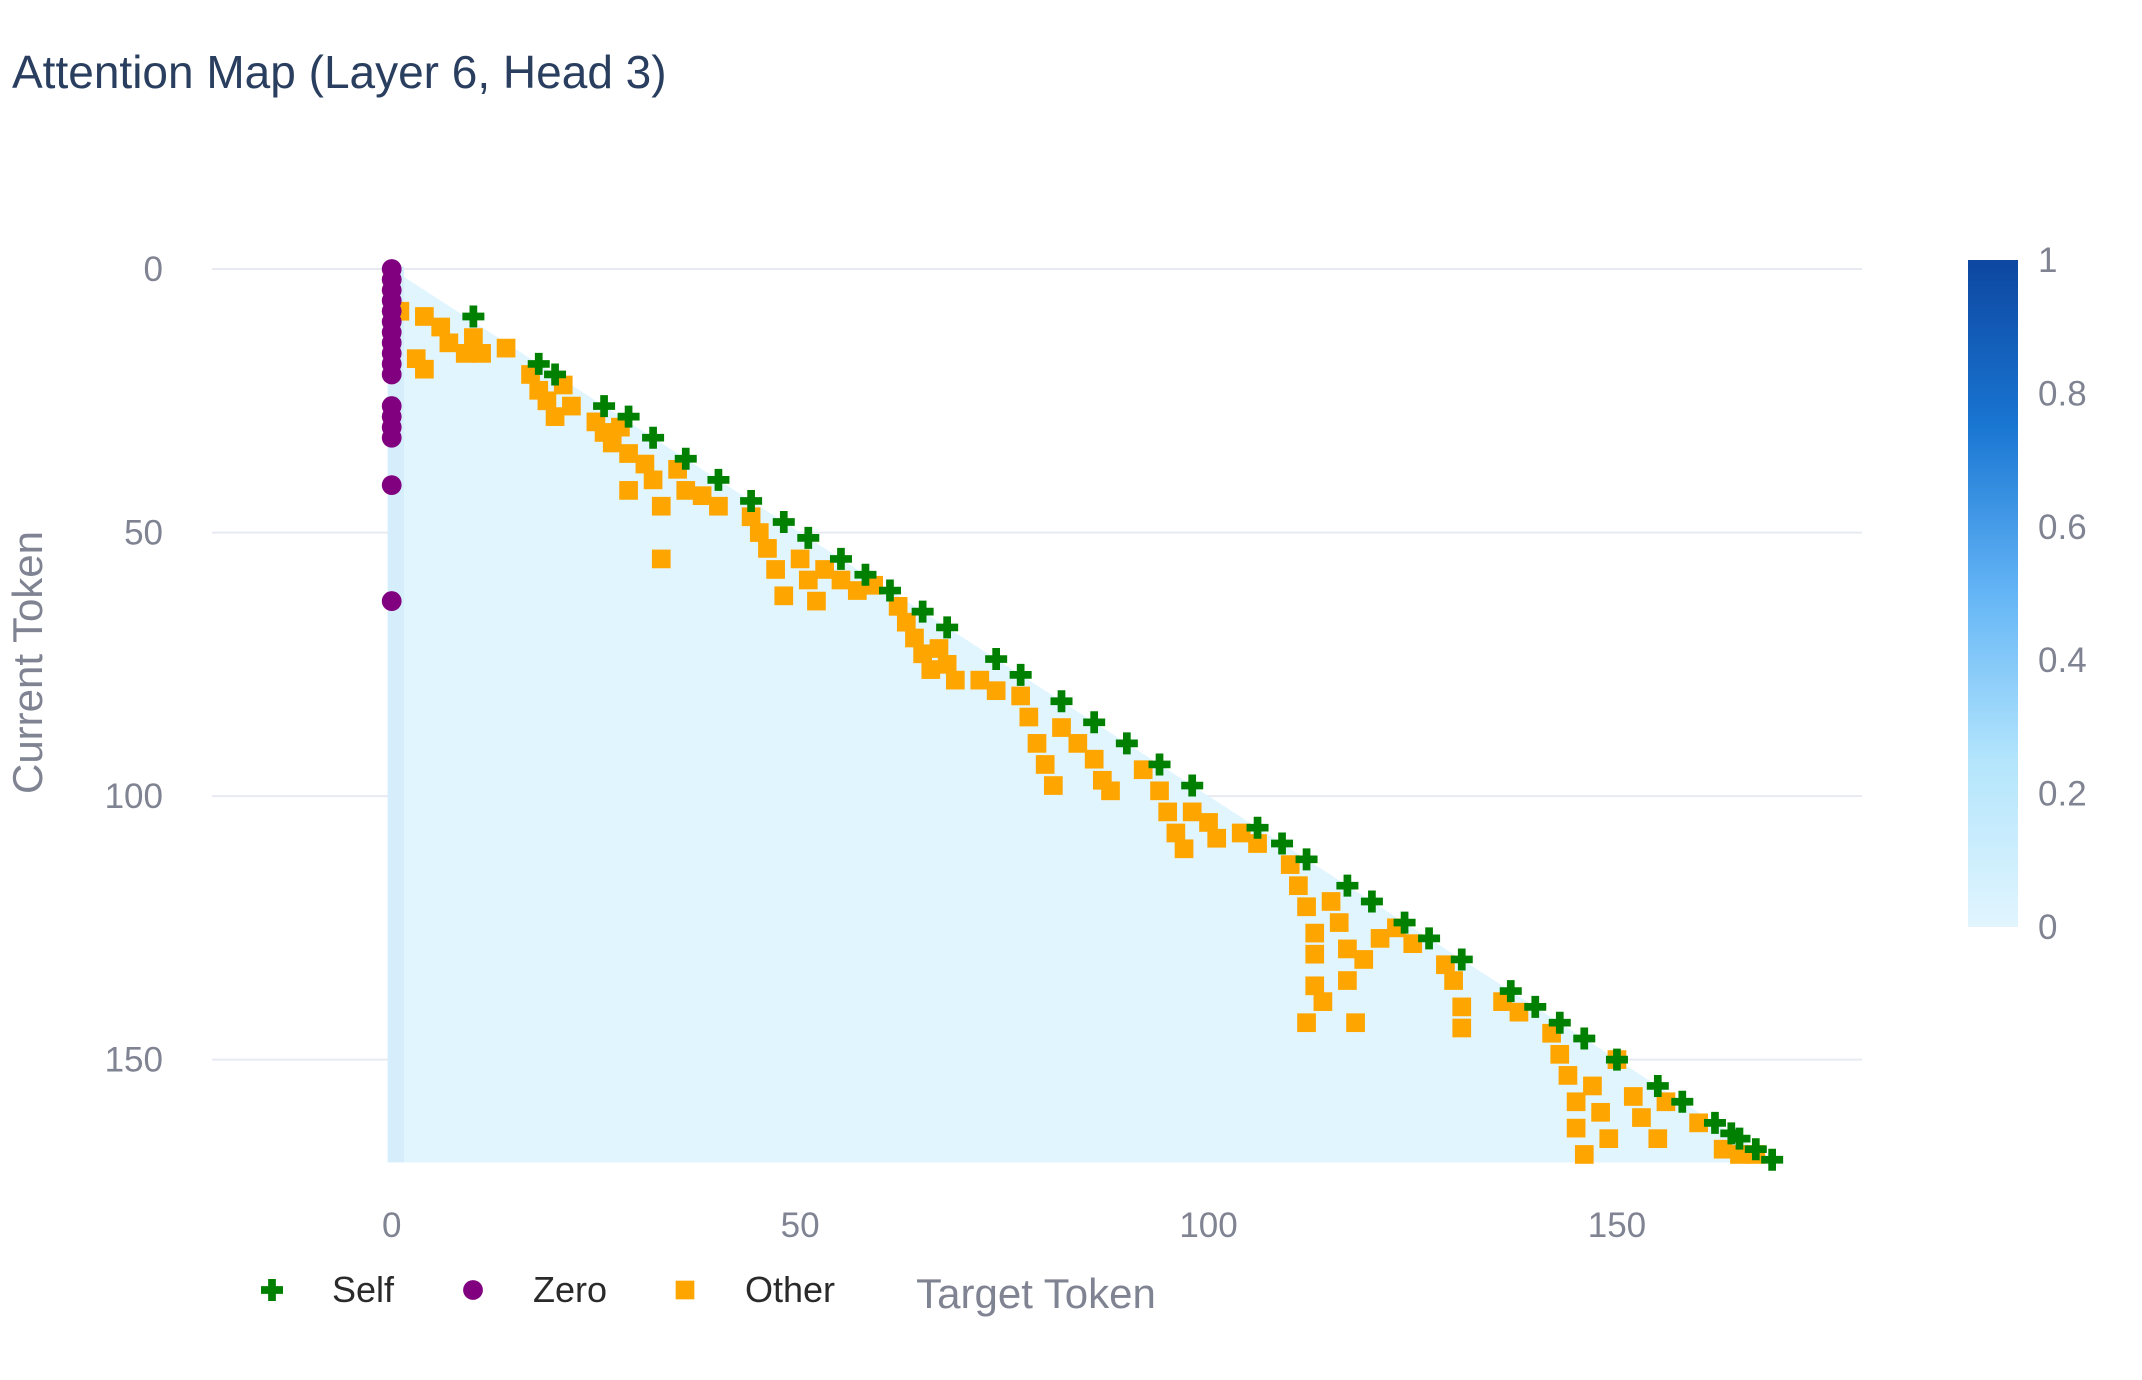 This screenshot has height=1380, width=2142. What do you see at coordinates (1014, 1225) in the screenshot?
I see `x-axis-ticks: 0 50 100 150` at bounding box center [1014, 1225].